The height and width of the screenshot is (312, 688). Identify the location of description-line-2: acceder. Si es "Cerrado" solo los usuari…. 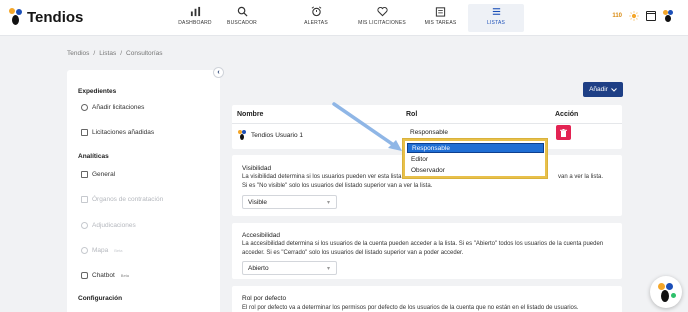
(353, 252).